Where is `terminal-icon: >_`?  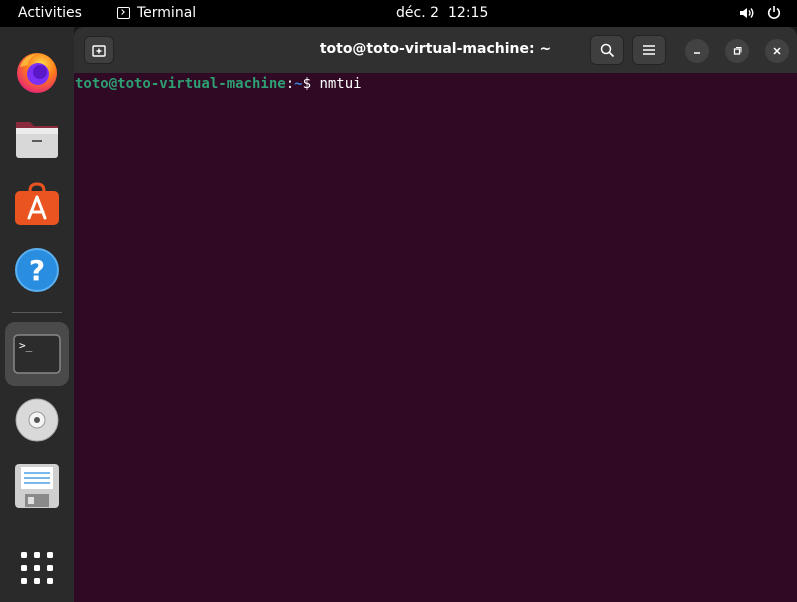
terminal-icon: >_ is located at coordinates (37, 354).